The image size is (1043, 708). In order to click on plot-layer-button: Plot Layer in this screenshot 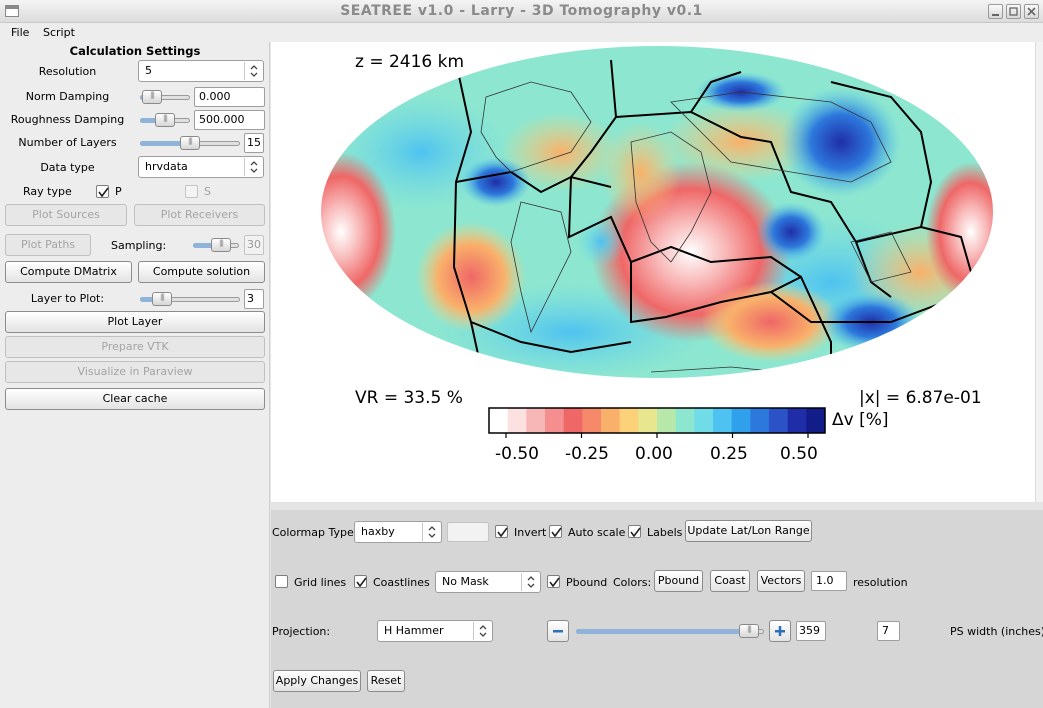, I will do `click(135, 322)`.